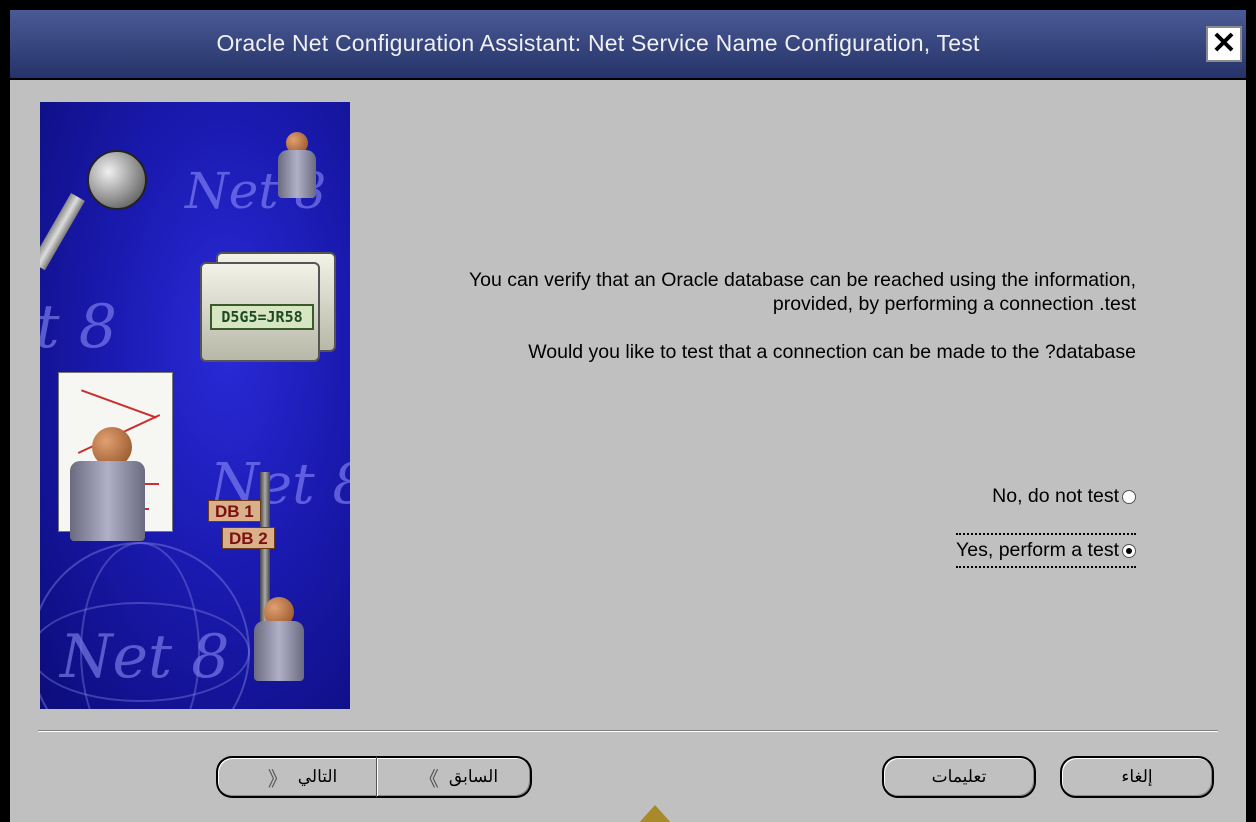  Describe the element at coordinates (1129, 496) in the screenshot. I see `radio-button-unchecked` at that location.